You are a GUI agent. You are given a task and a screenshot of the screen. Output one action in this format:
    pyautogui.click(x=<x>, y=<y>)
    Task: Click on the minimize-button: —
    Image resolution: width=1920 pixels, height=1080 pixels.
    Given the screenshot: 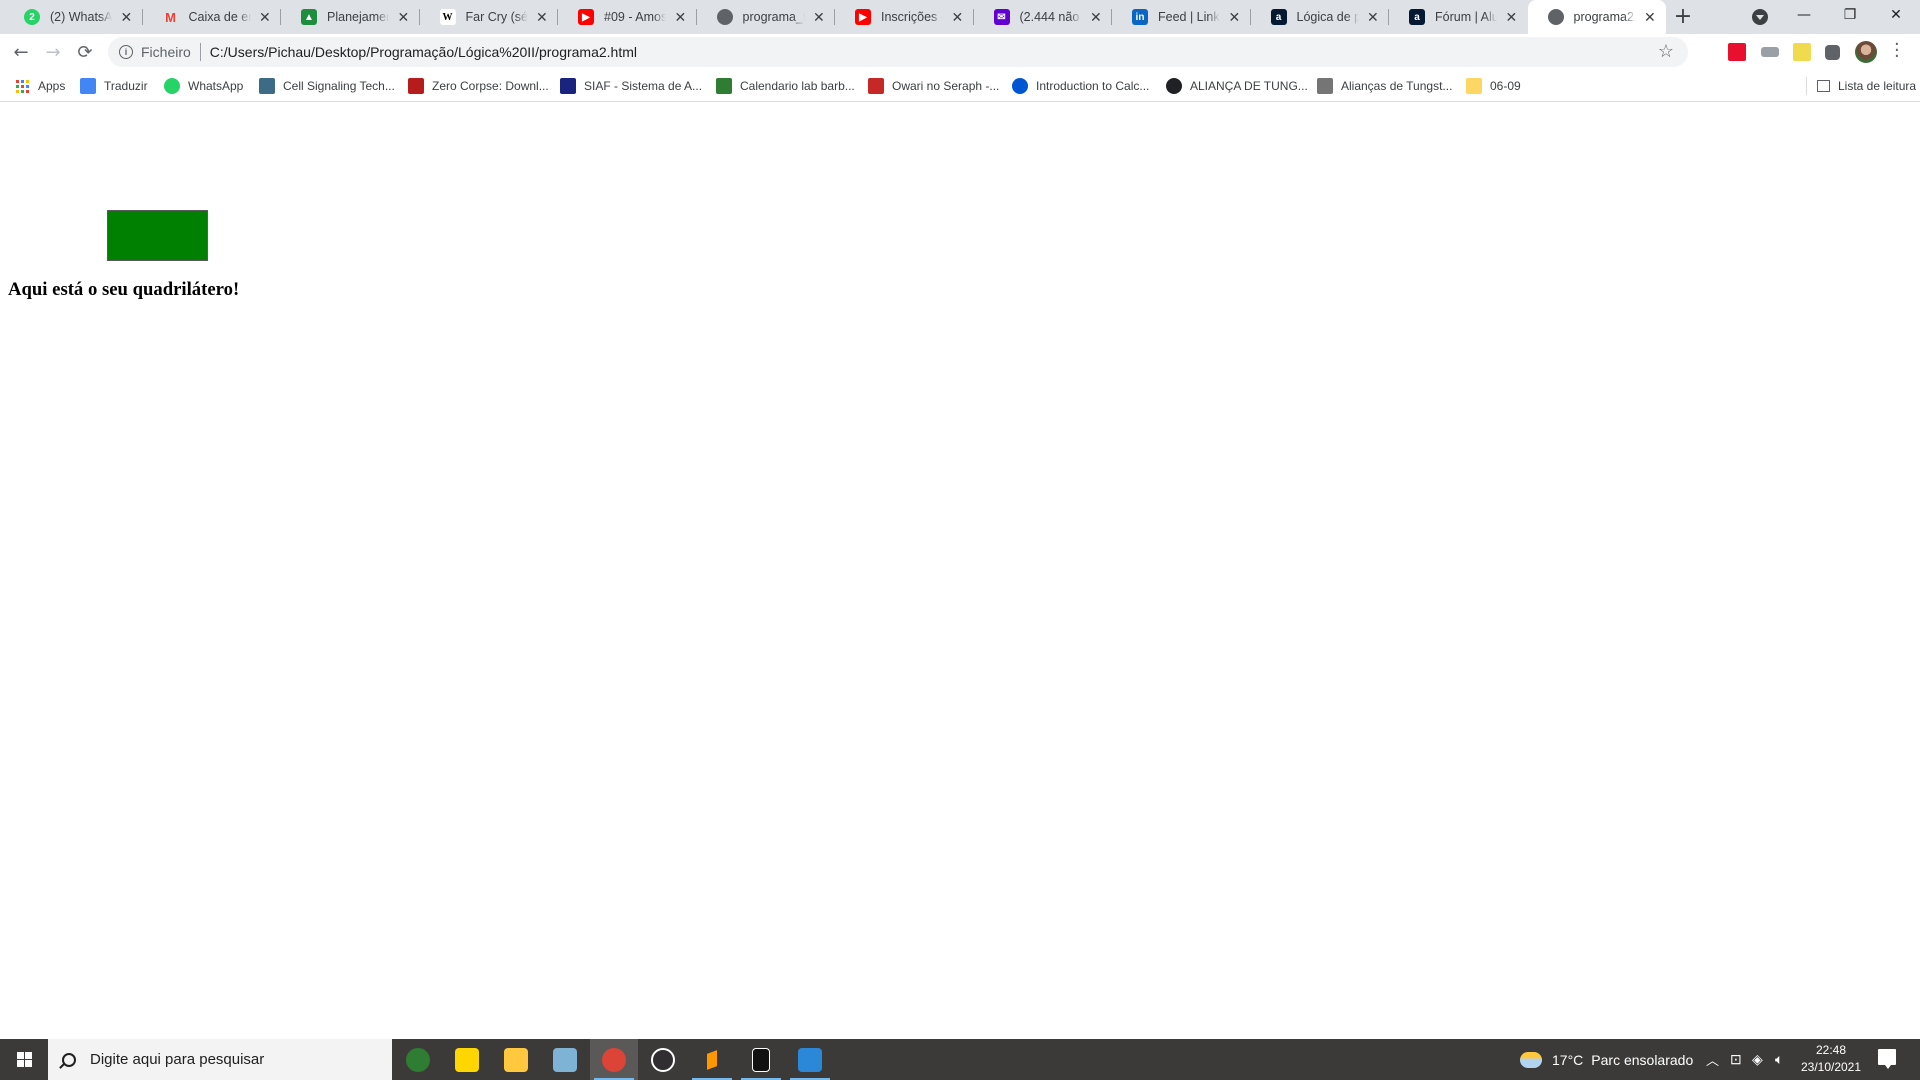 What is the action you would take?
    pyautogui.click(x=1804, y=15)
    